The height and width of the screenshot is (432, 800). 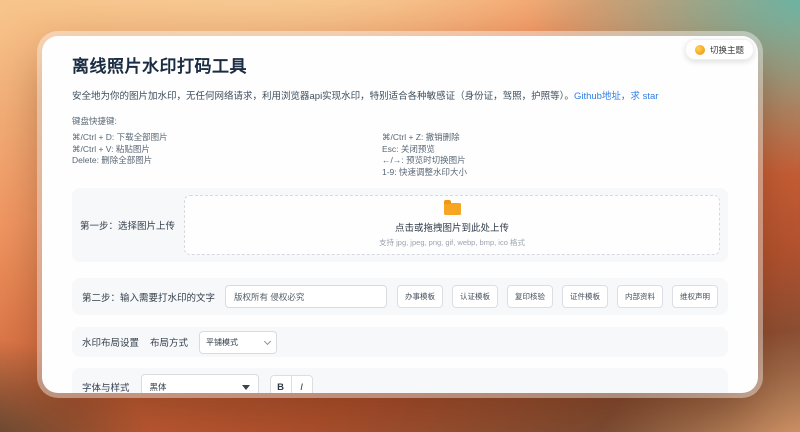 I want to click on chevron-down-icon, so click(x=267, y=341).